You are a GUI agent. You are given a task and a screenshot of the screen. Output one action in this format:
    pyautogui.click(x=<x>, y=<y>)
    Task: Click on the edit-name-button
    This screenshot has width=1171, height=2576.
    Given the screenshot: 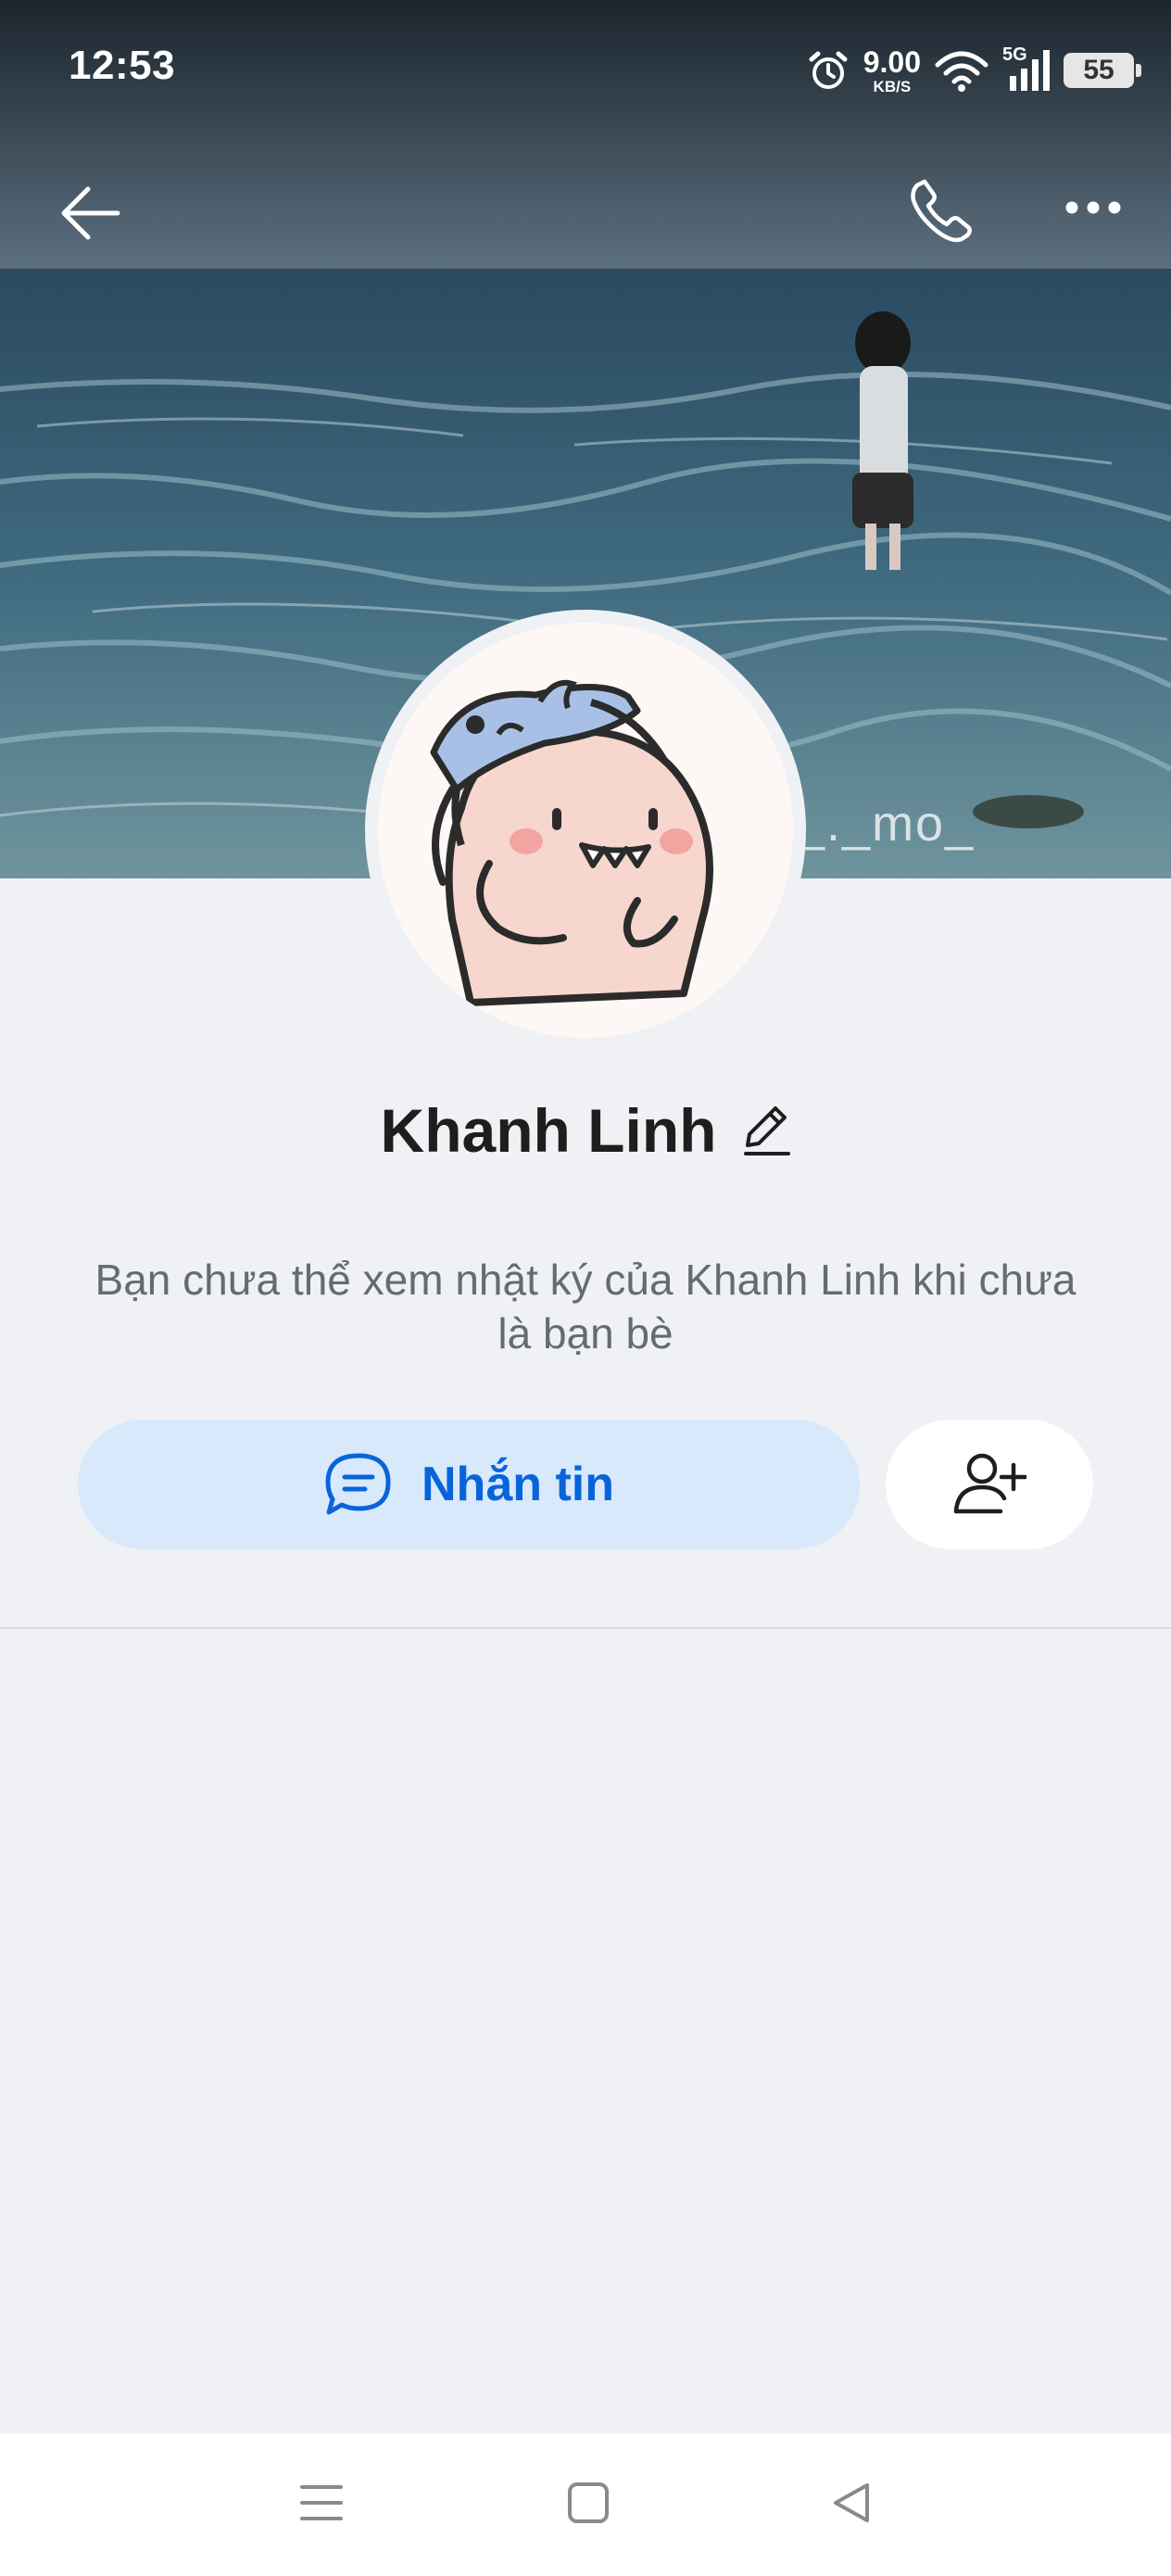 What is the action you would take?
    pyautogui.click(x=768, y=1130)
    